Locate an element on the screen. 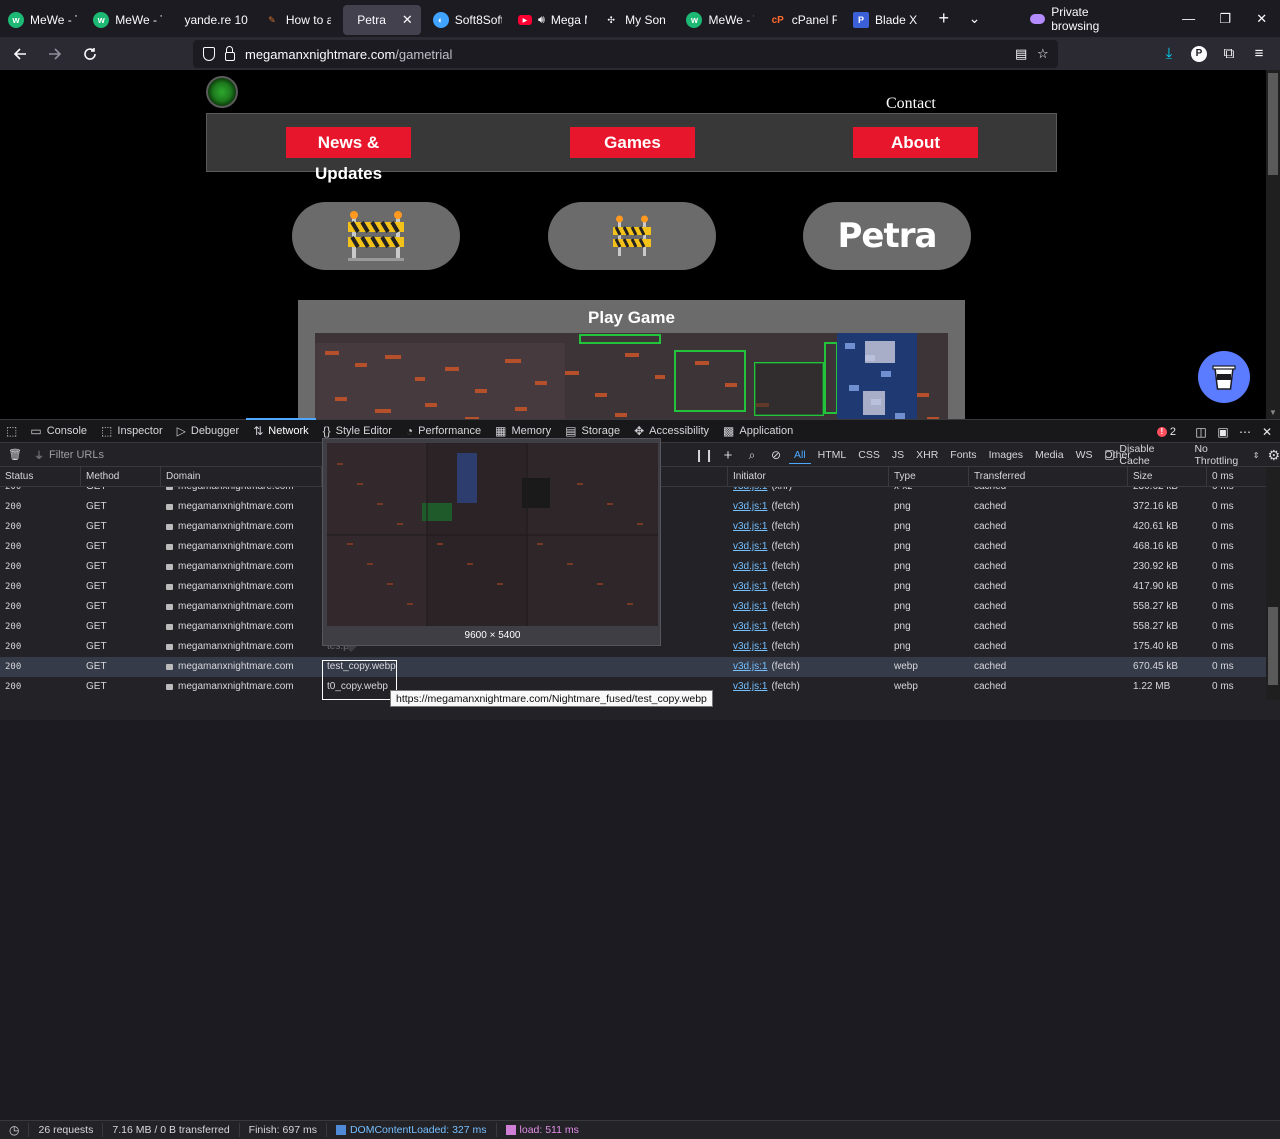 The height and width of the screenshot is (1139, 1280). col-method: Method is located at coordinates (121, 477).